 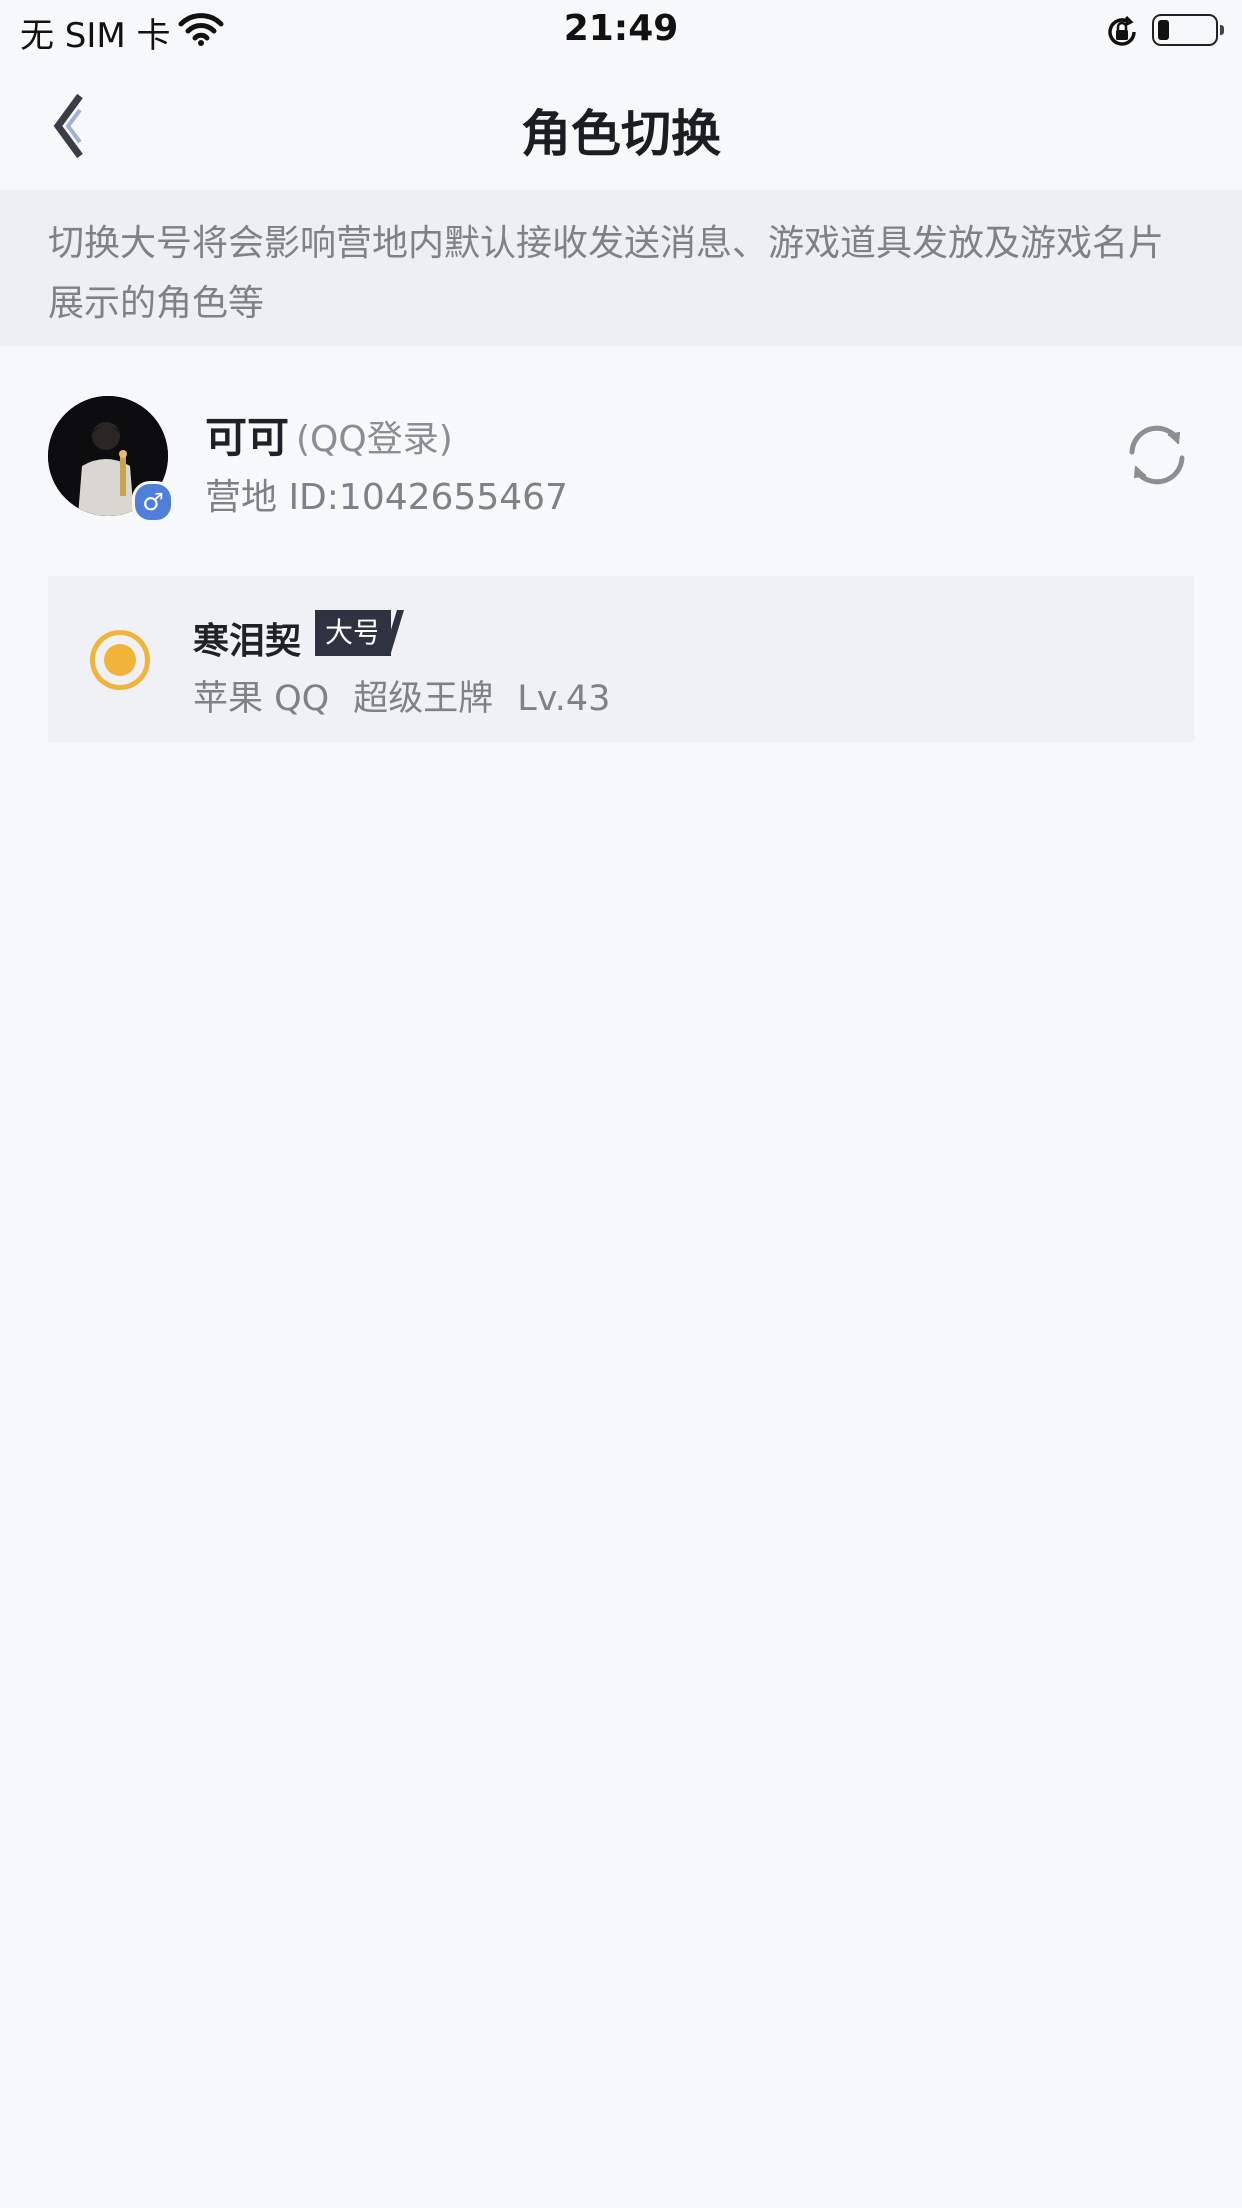 I want to click on page-title: 角色切换, so click(x=621, y=134).